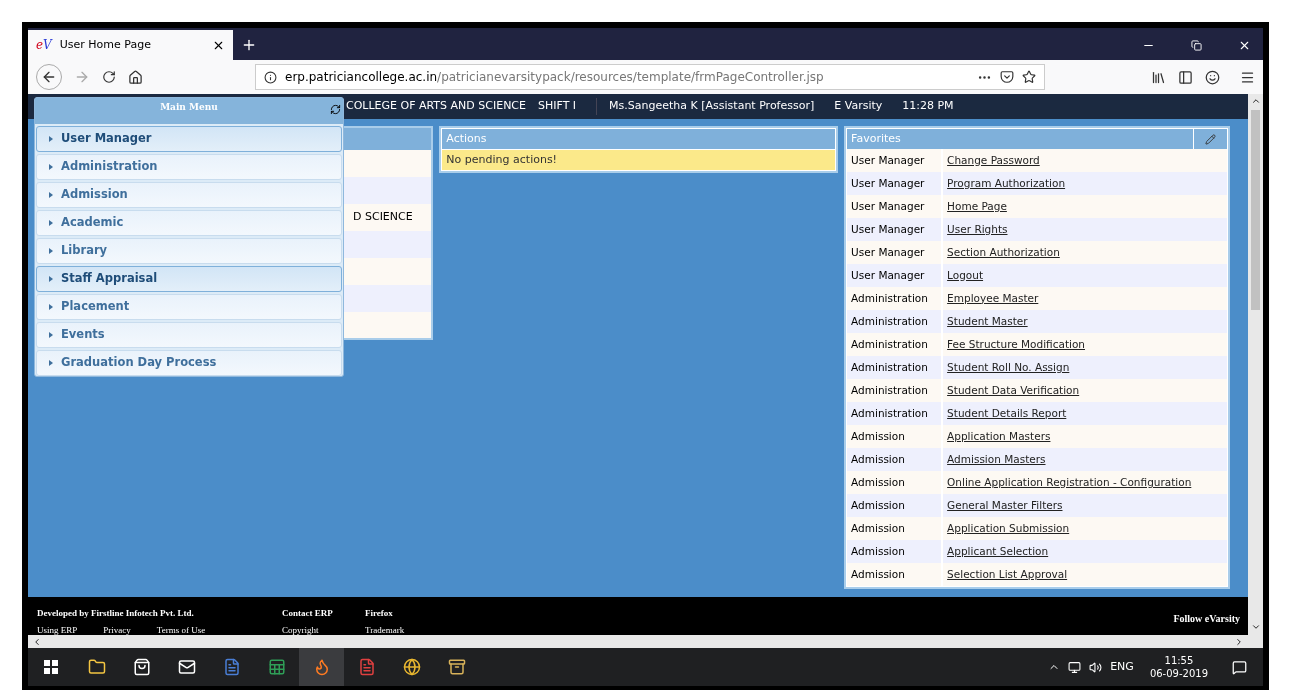 This screenshot has height=693, width=1291. Describe the element at coordinates (638, 641) in the screenshot. I see `horizontal-scrollbar` at that location.